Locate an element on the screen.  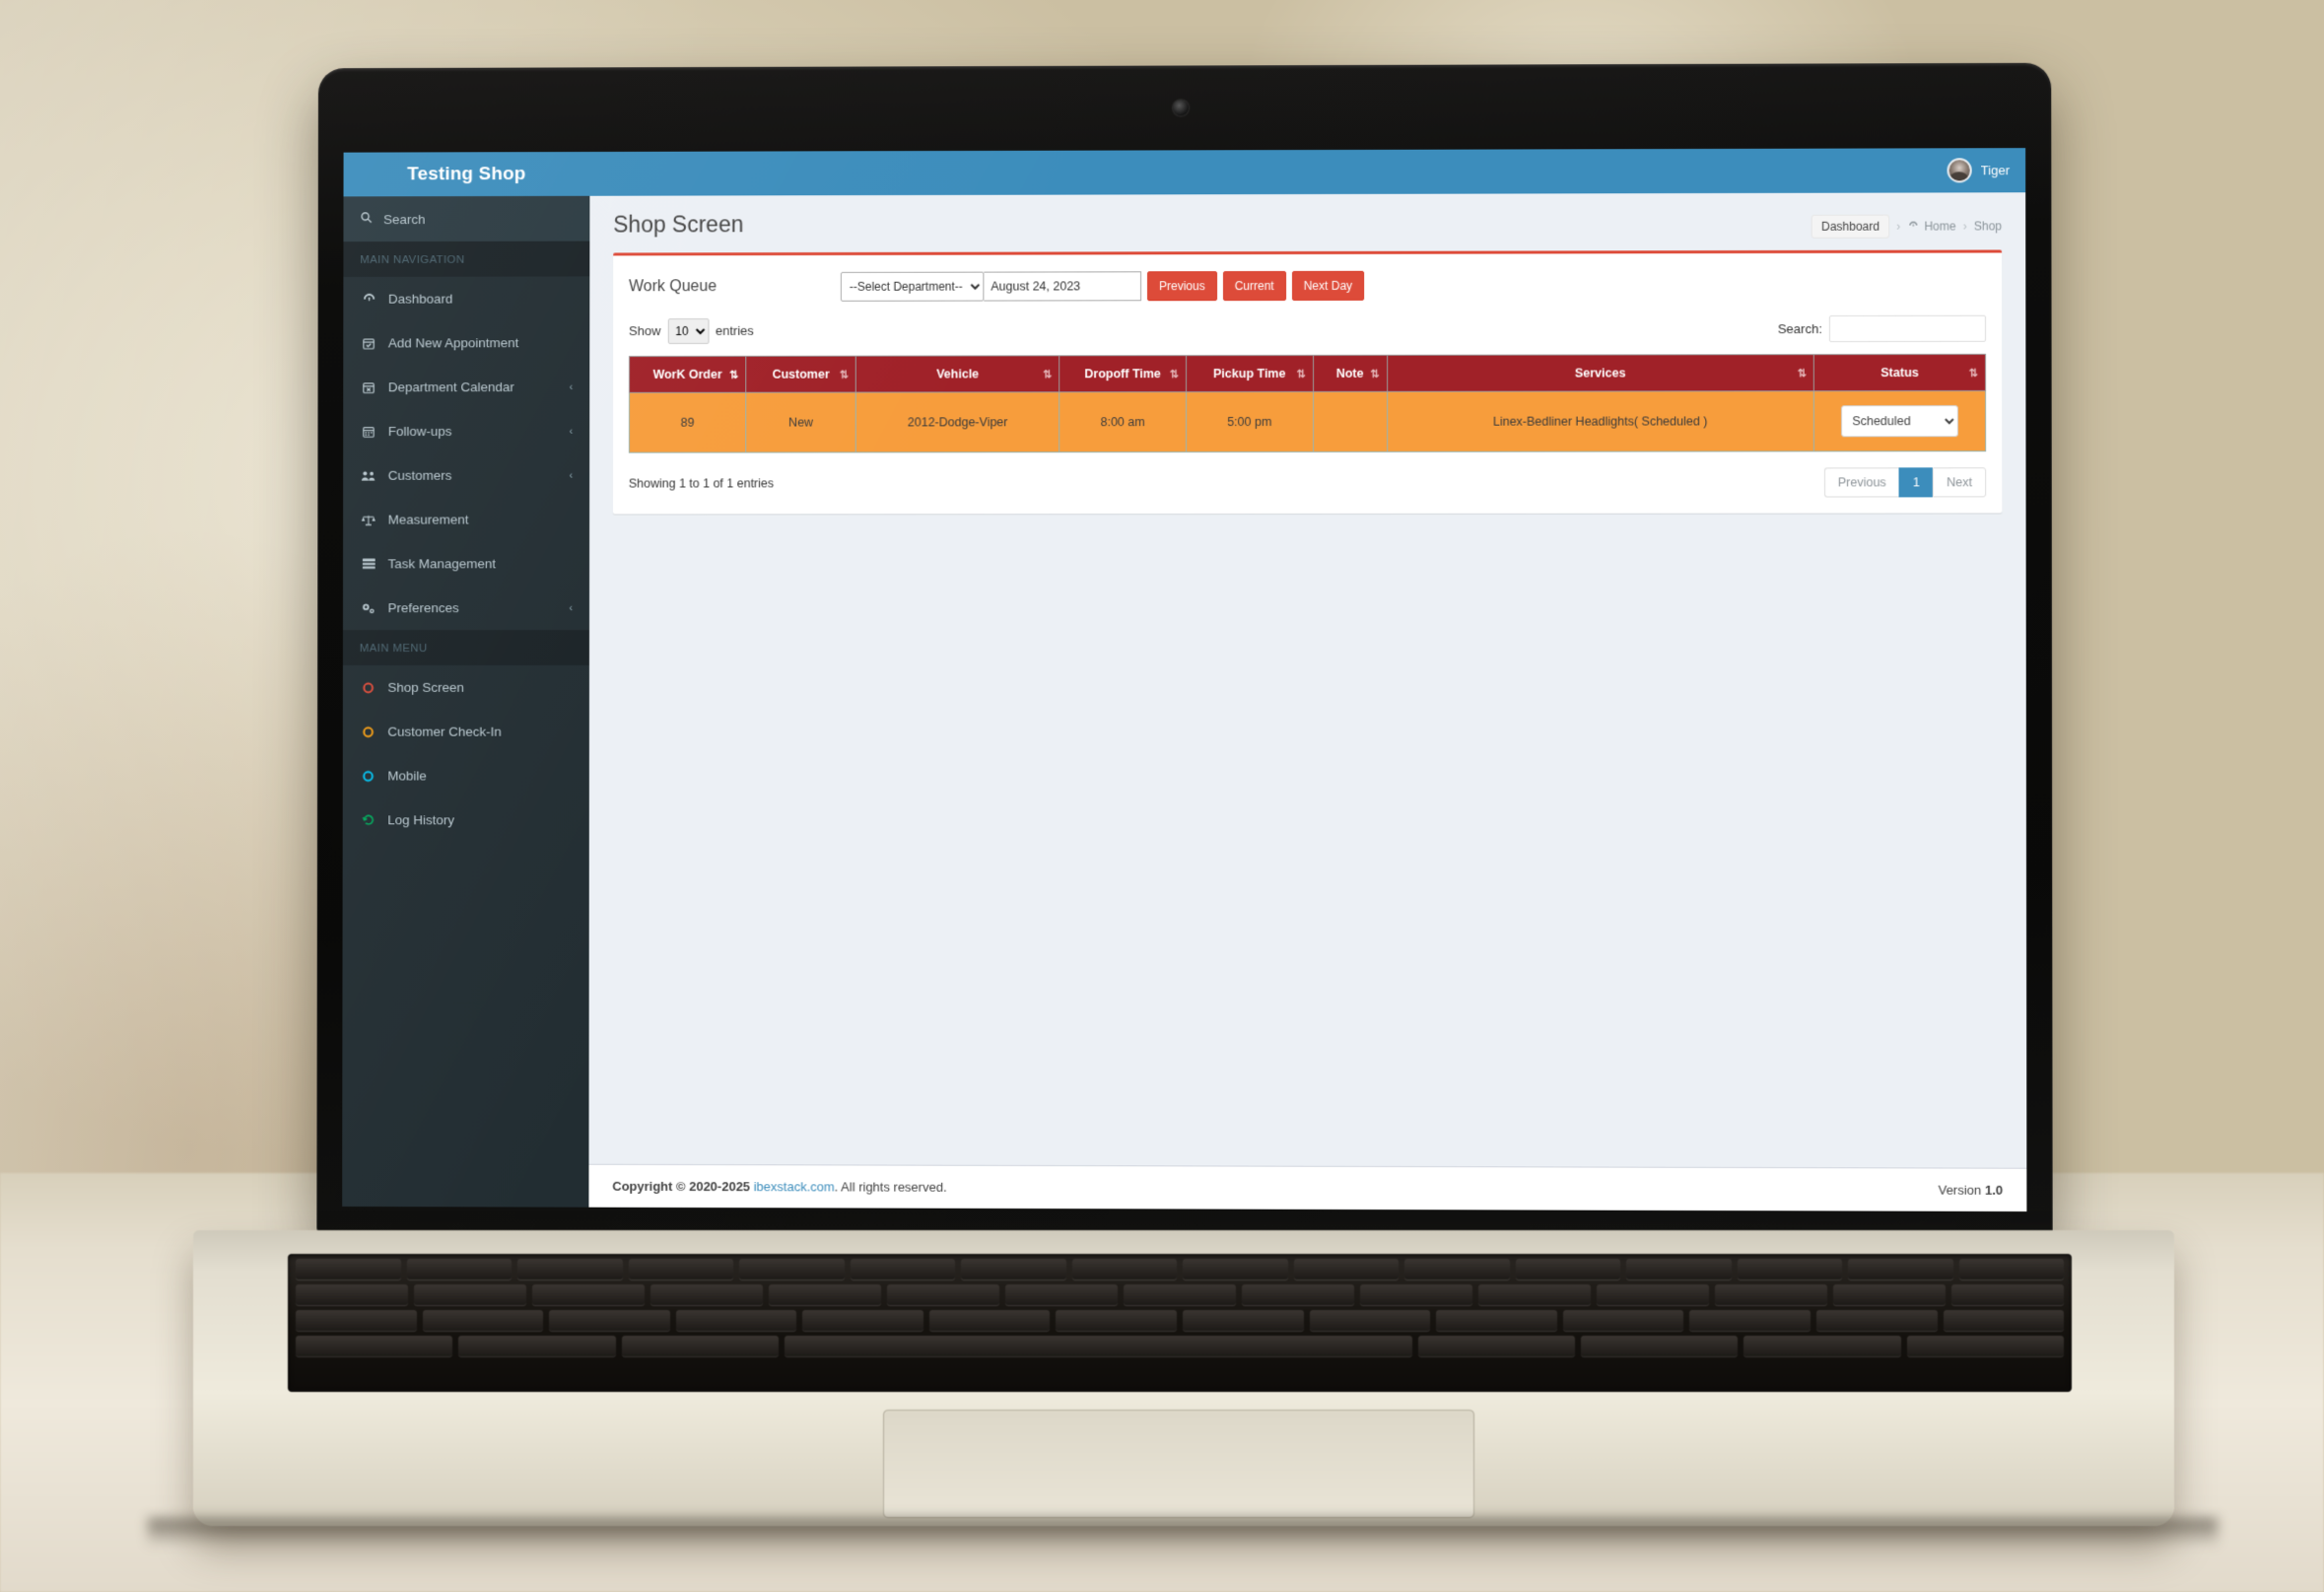
page-title: Shop Screen is located at coordinates (679, 224).